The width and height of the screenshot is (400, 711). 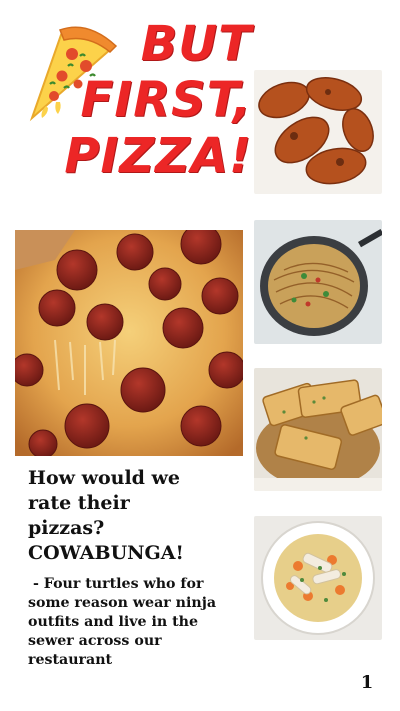 I want to click on review-title-line: rate their, so click(x=79, y=503).